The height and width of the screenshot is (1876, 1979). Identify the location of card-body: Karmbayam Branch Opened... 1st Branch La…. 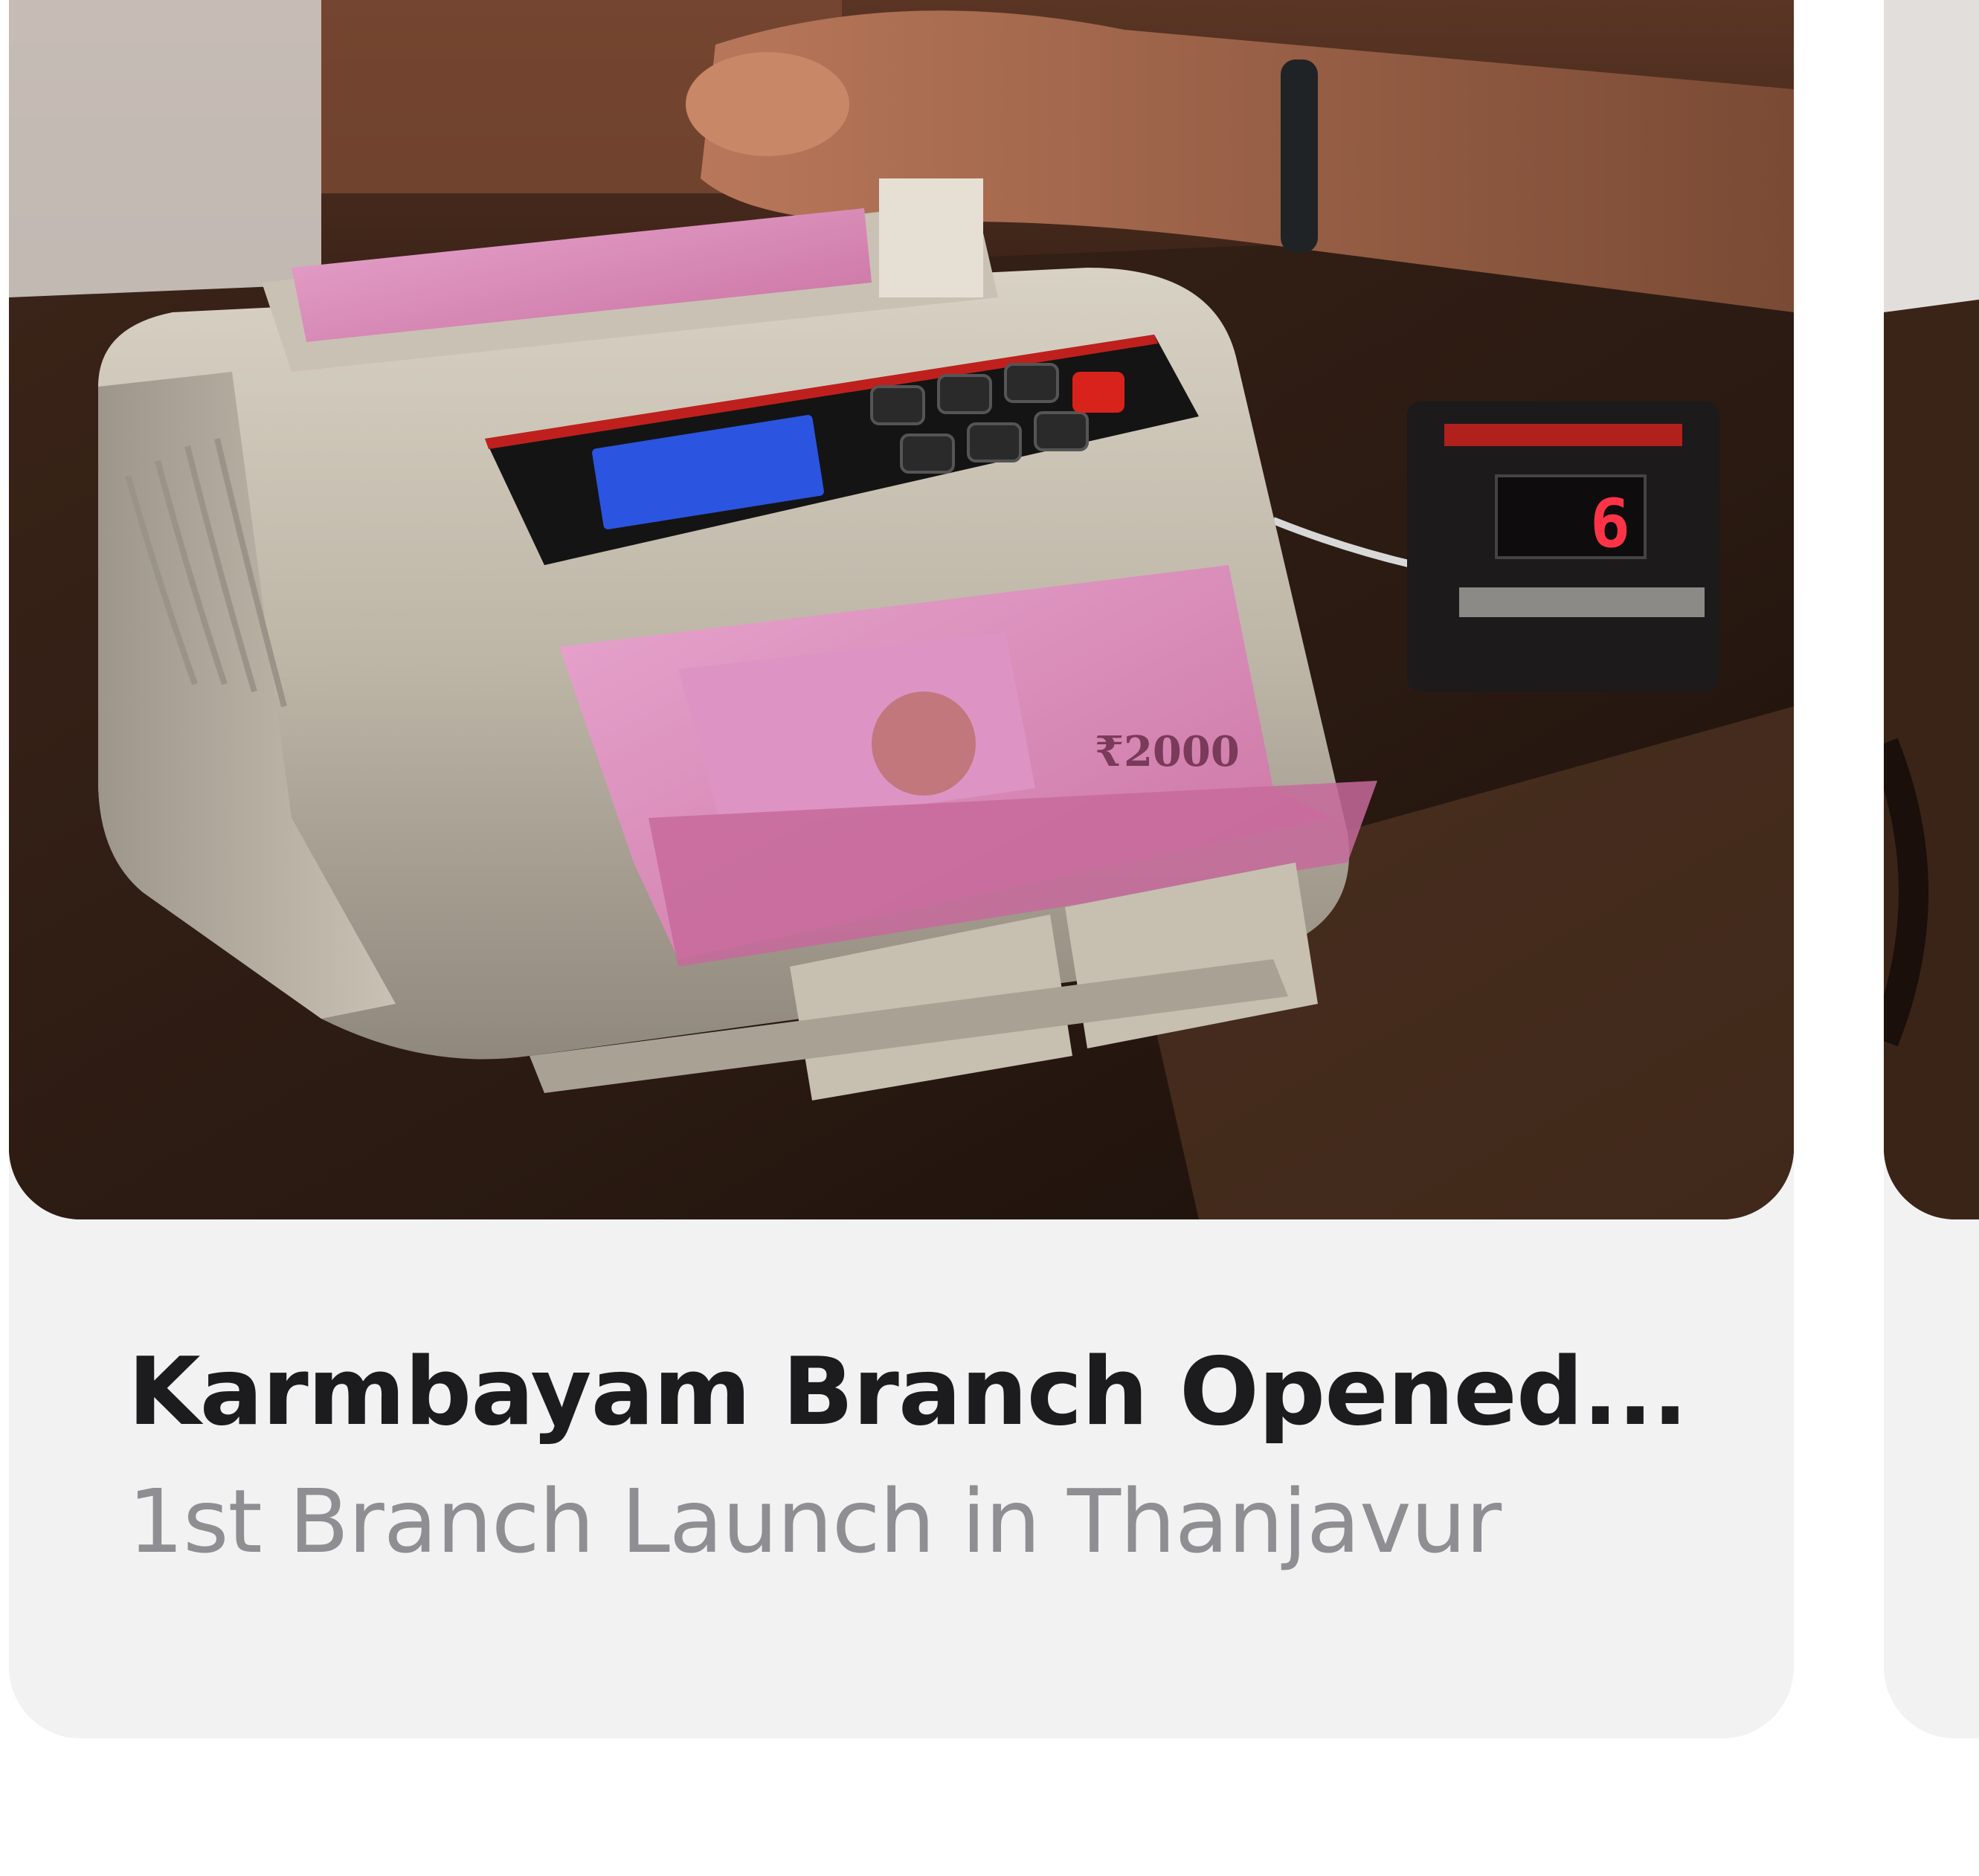
(916, 1455).